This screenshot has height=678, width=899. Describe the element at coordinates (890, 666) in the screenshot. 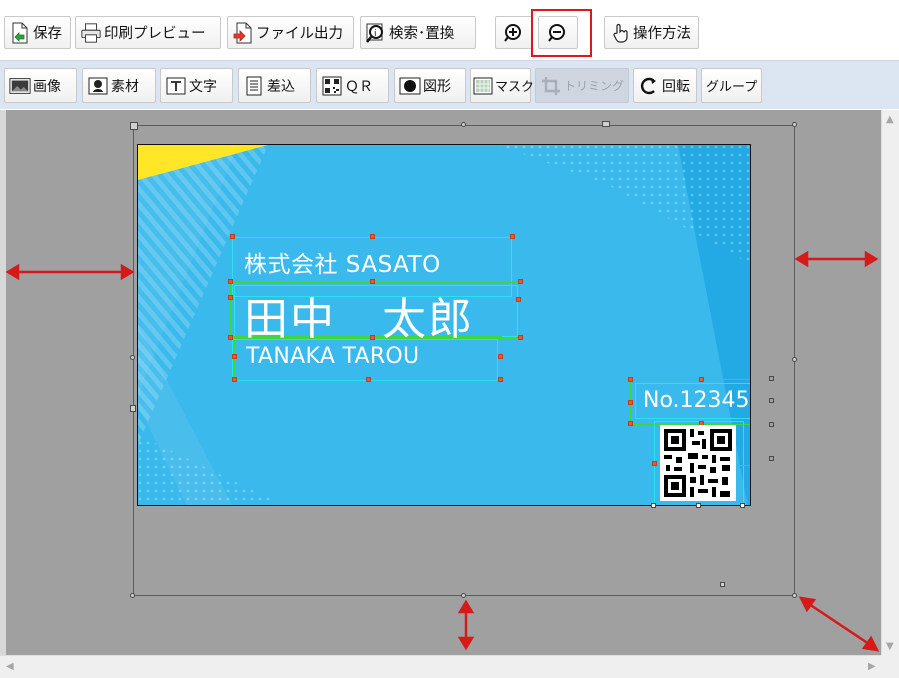

I see `scrollbar-corner` at that location.